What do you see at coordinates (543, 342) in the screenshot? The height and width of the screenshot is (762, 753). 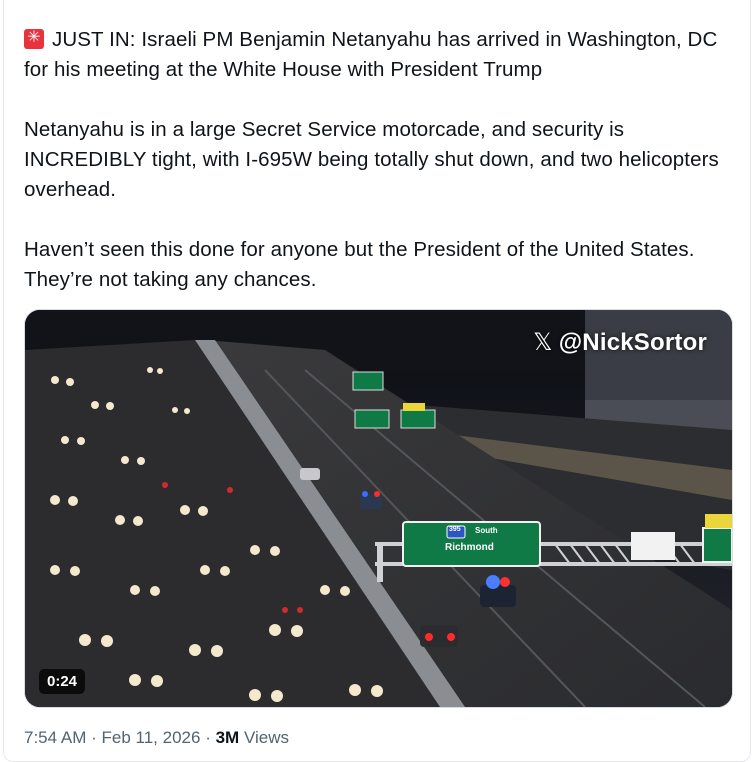 I see `x-logo-icon: 𝕏` at bounding box center [543, 342].